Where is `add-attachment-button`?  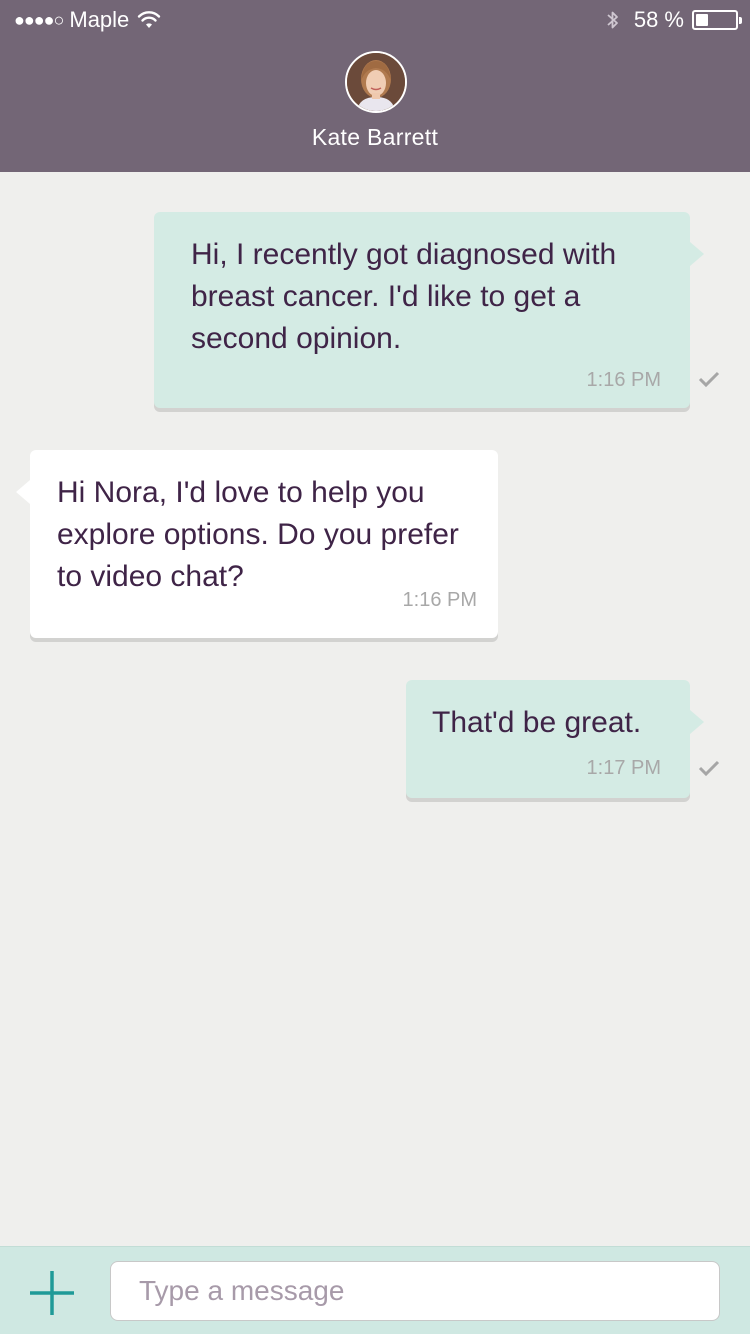 add-attachment-button is located at coordinates (52, 1293).